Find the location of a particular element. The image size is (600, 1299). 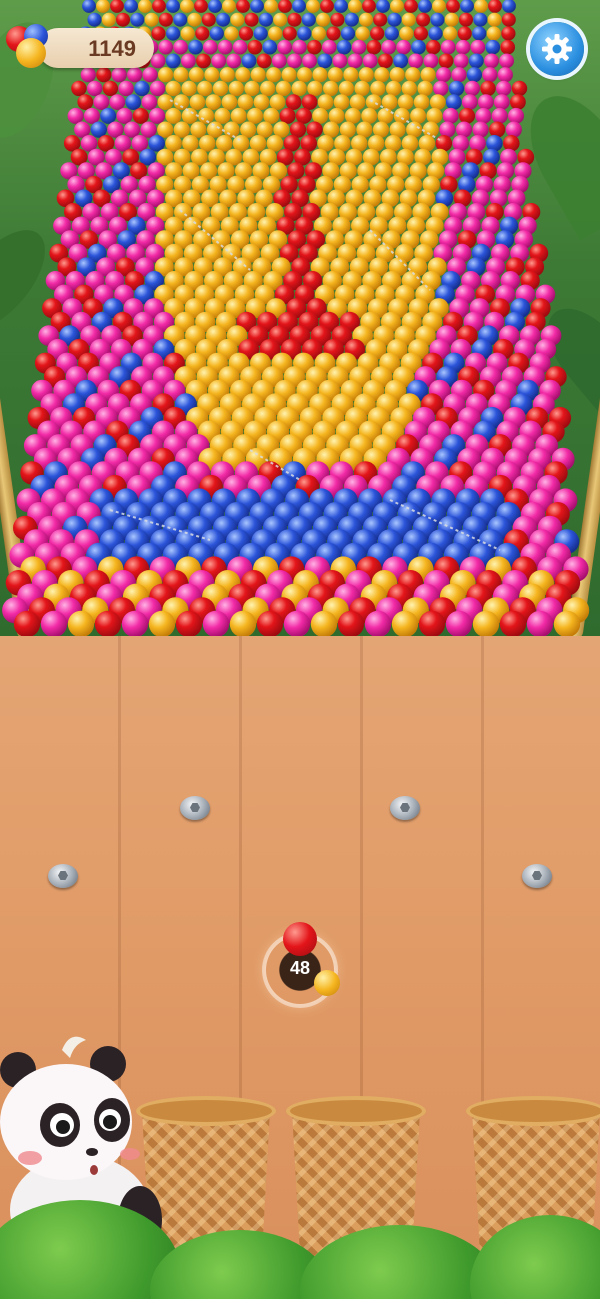

settings-button is located at coordinates (557, 49).